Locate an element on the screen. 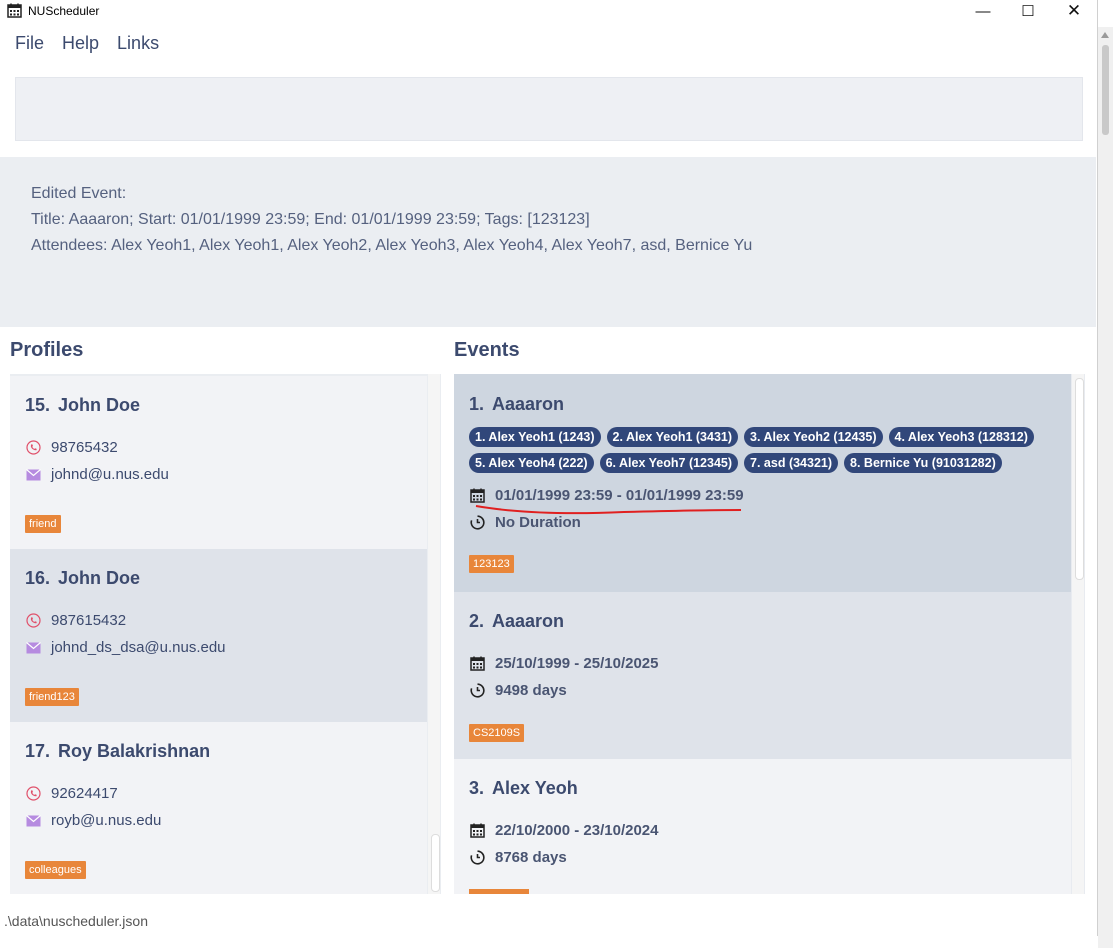 This screenshot has height=948, width=1113. event-duration: 8768 days is located at coordinates (518, 857).